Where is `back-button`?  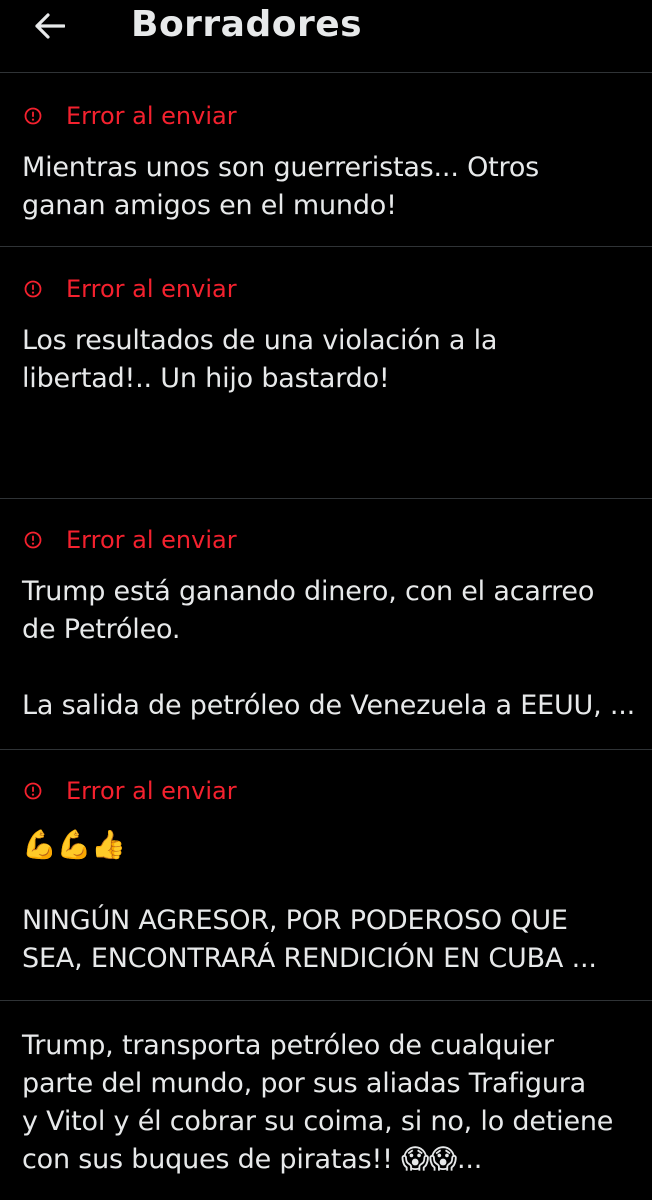 back-button is located at coordinates (50, 26).